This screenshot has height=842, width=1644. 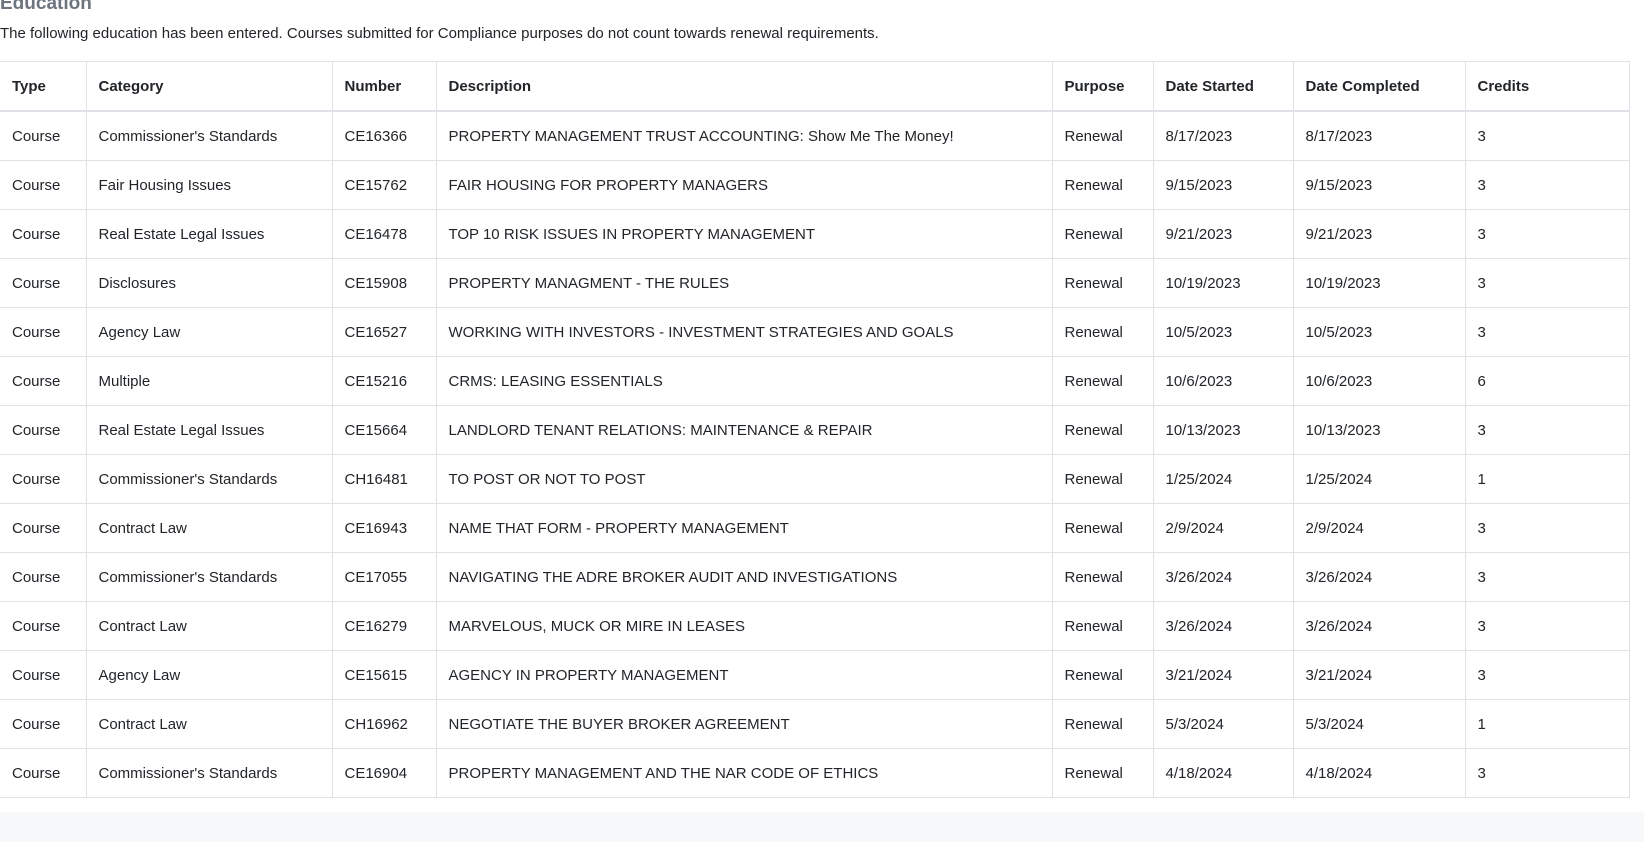 I want to click on header-number: Number, so click(x=384, y=86).